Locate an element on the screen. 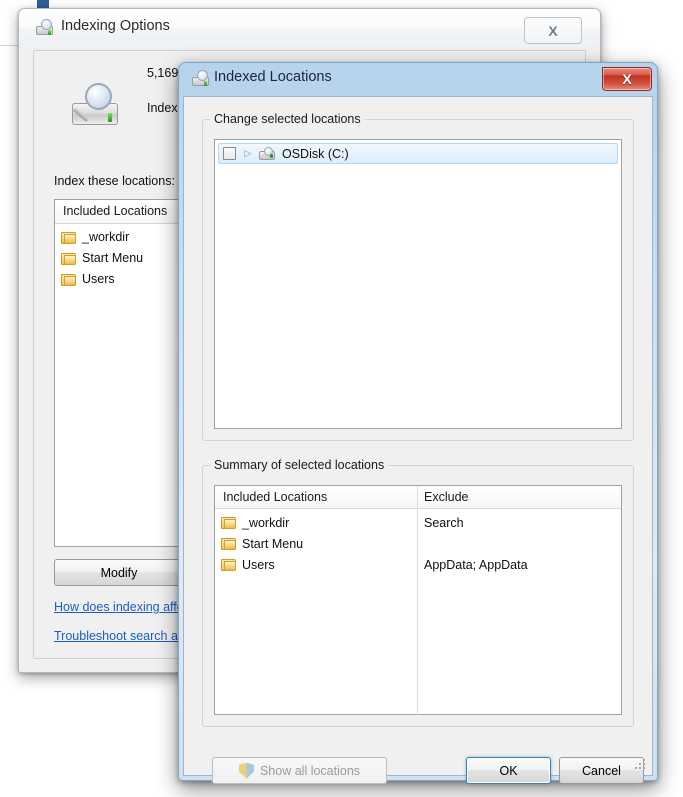 Image resolution: width=683 pixels, height=797 pixels. list-item: Users is located at coordinates (88, 279).